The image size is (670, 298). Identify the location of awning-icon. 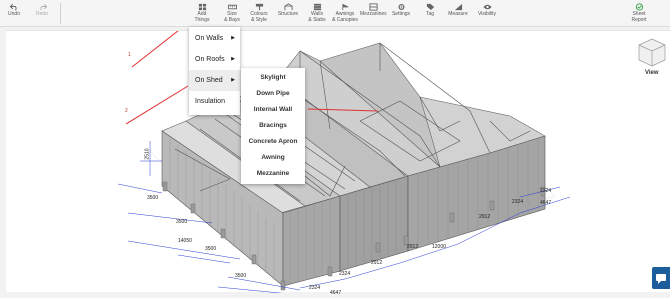
(344, 7).